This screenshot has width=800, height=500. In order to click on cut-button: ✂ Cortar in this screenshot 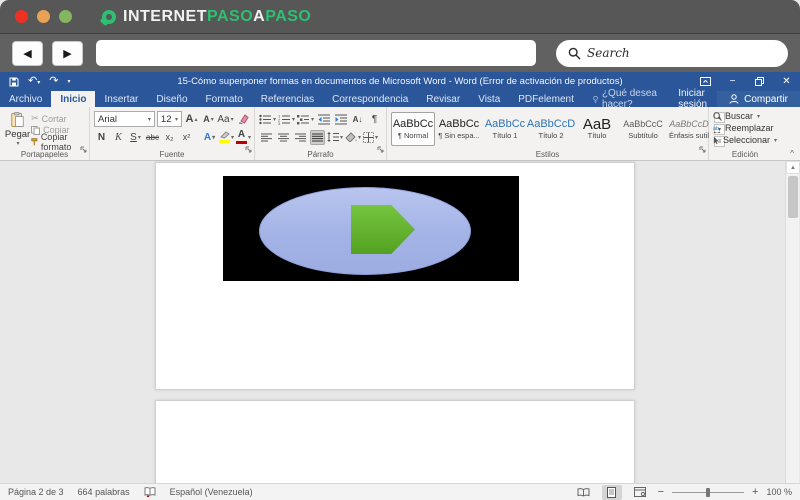, I will do `click(58, 118)`.